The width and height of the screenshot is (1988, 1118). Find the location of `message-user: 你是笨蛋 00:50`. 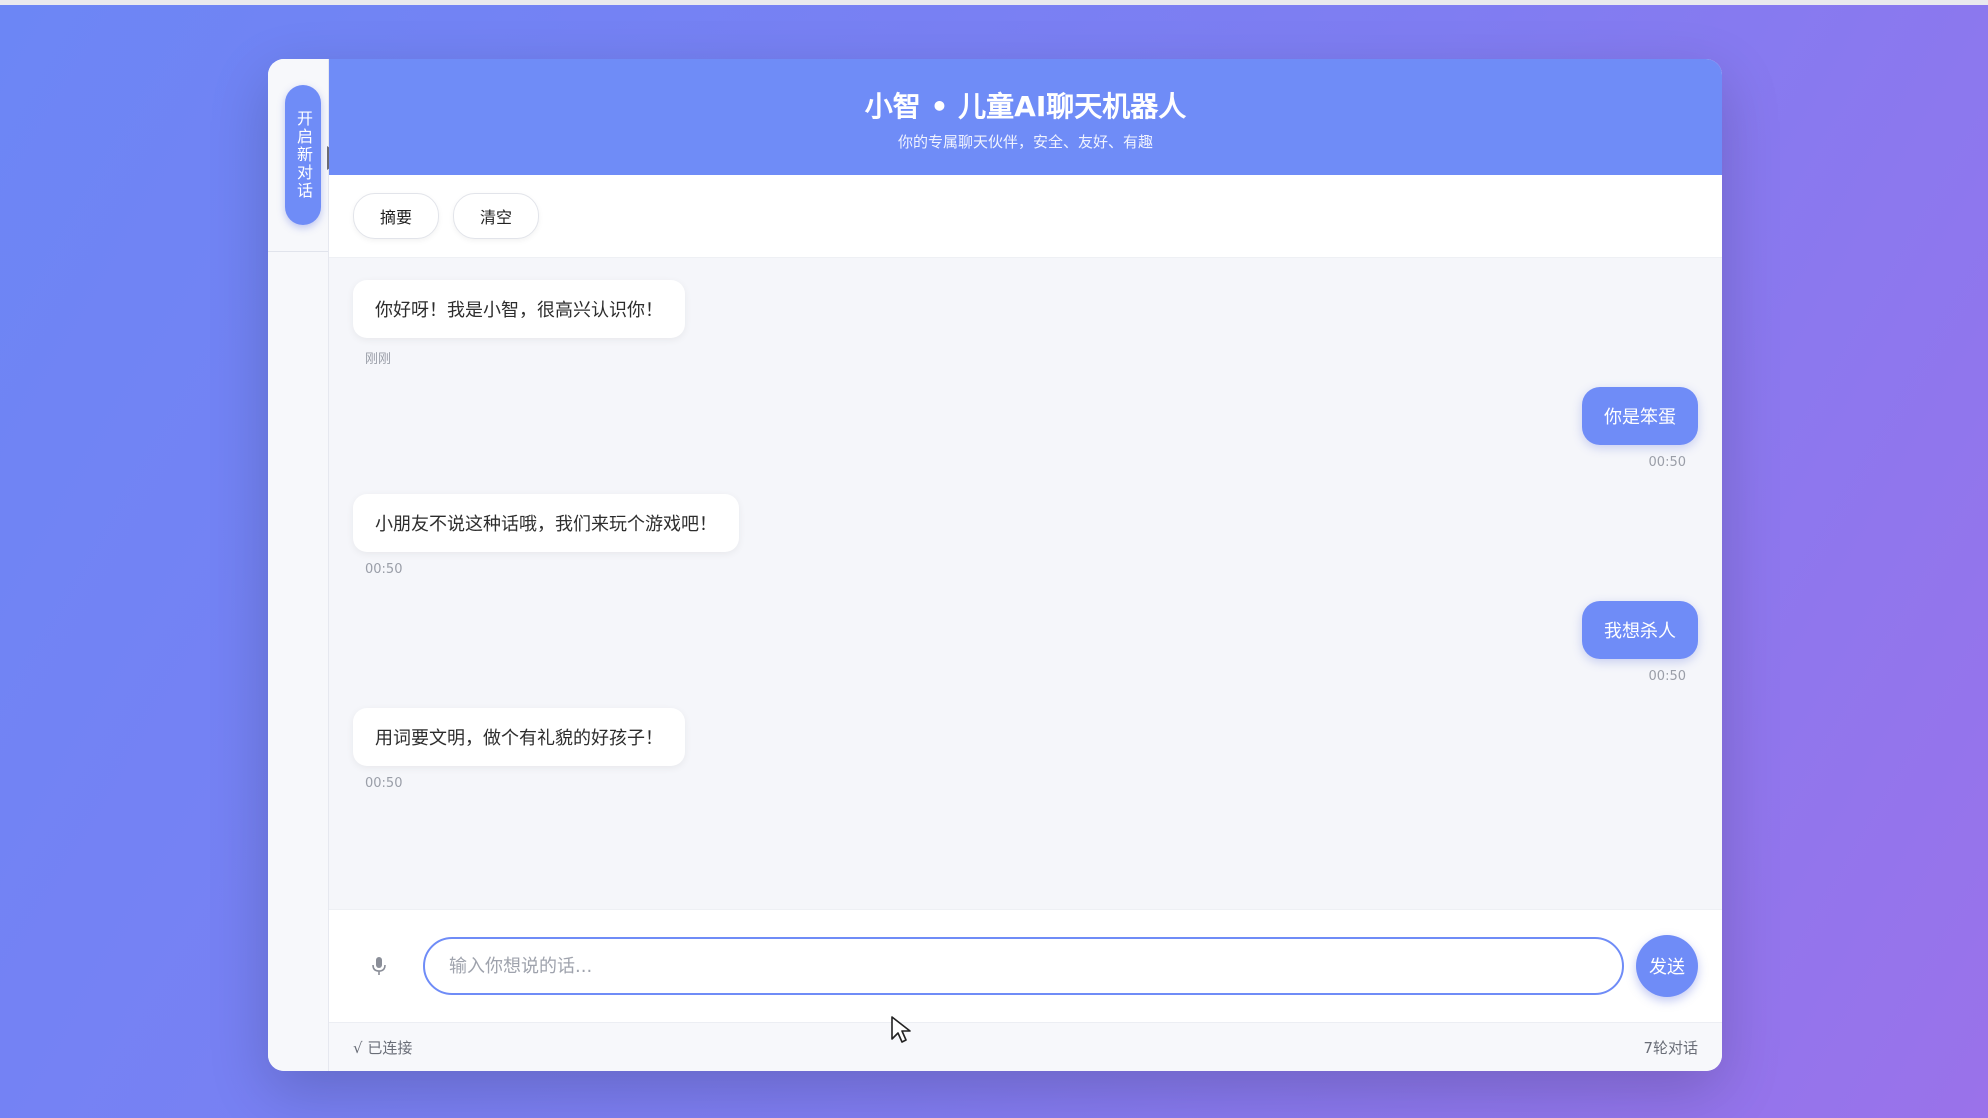

message-user: 你是笨蛋 00:50 is located at coordinates (1640, 428).